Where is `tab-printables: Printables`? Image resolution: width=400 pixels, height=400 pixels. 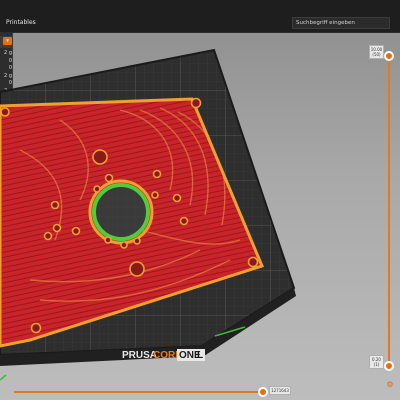
tab-printables: Printables is located at coordinates (21, 22).